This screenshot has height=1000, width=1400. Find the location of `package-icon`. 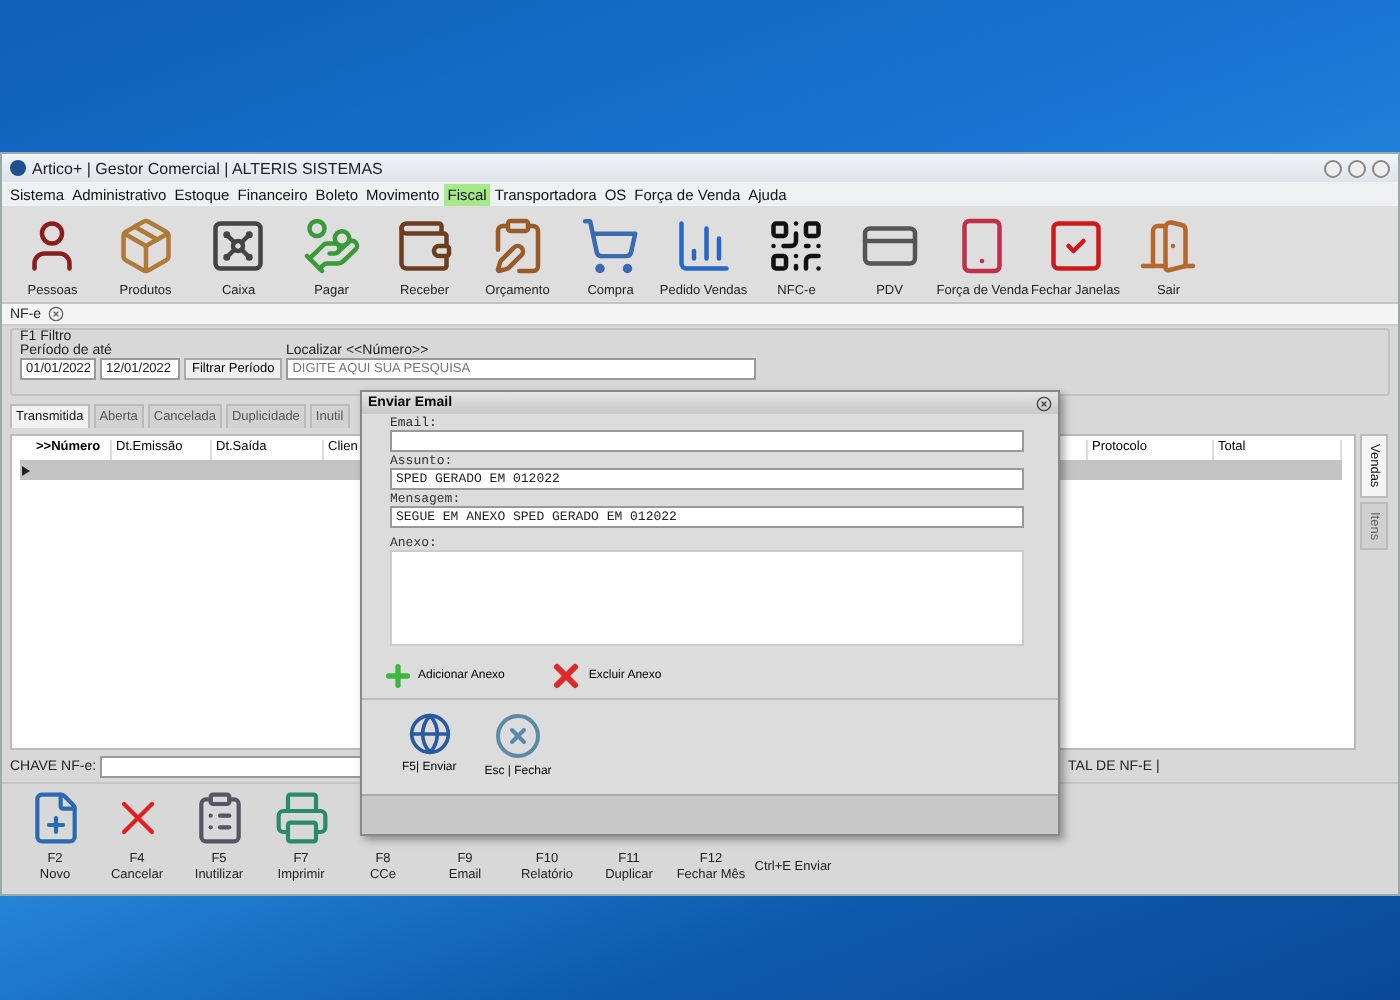

package-icon is located at coordinates (145, 246).